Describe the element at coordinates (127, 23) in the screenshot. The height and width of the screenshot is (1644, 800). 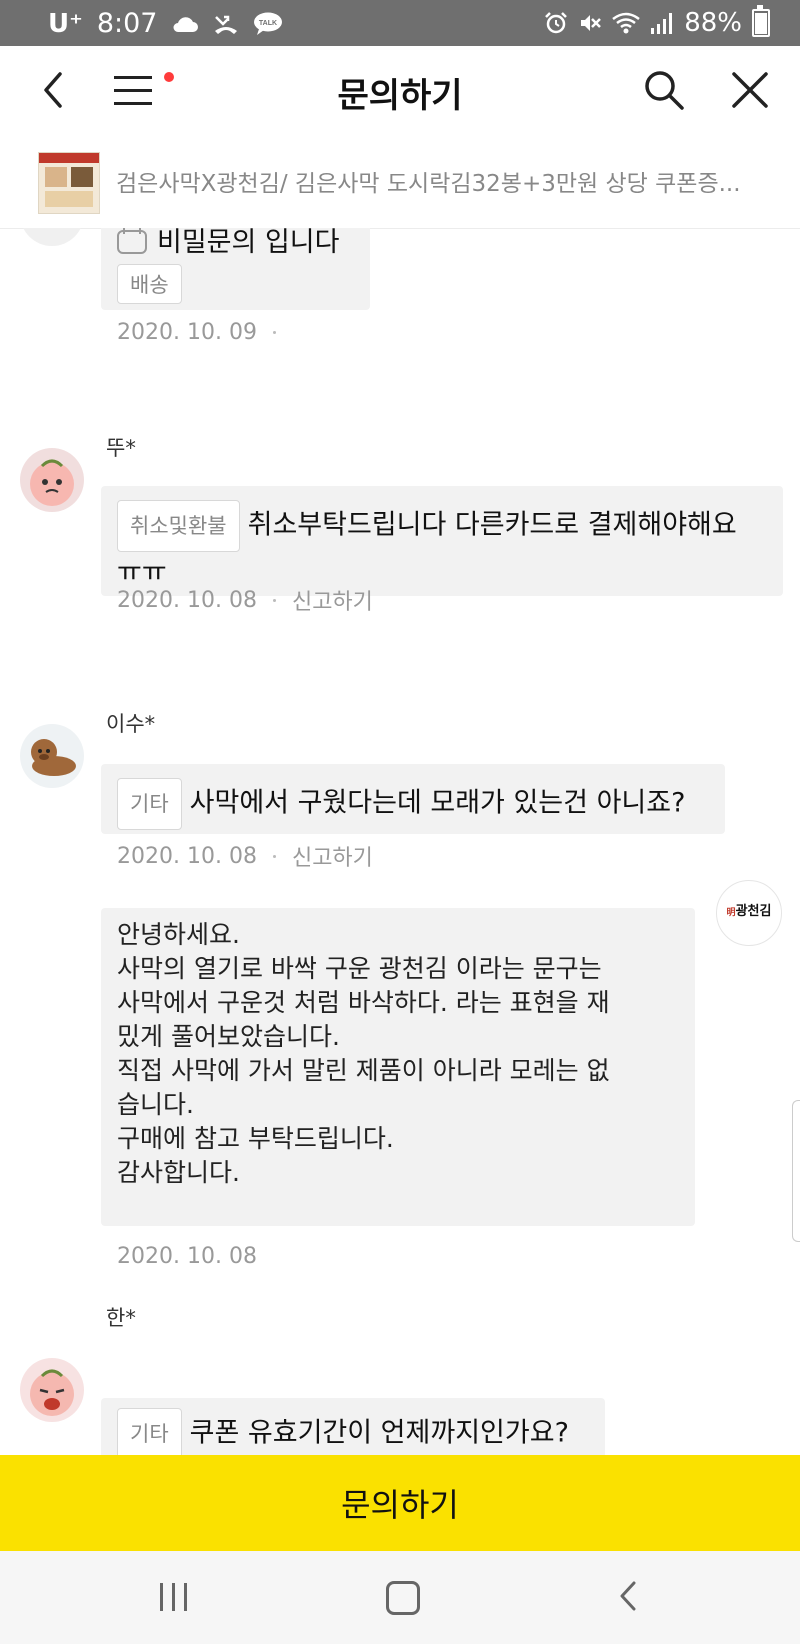
I see `clock: 8:07` at that location.